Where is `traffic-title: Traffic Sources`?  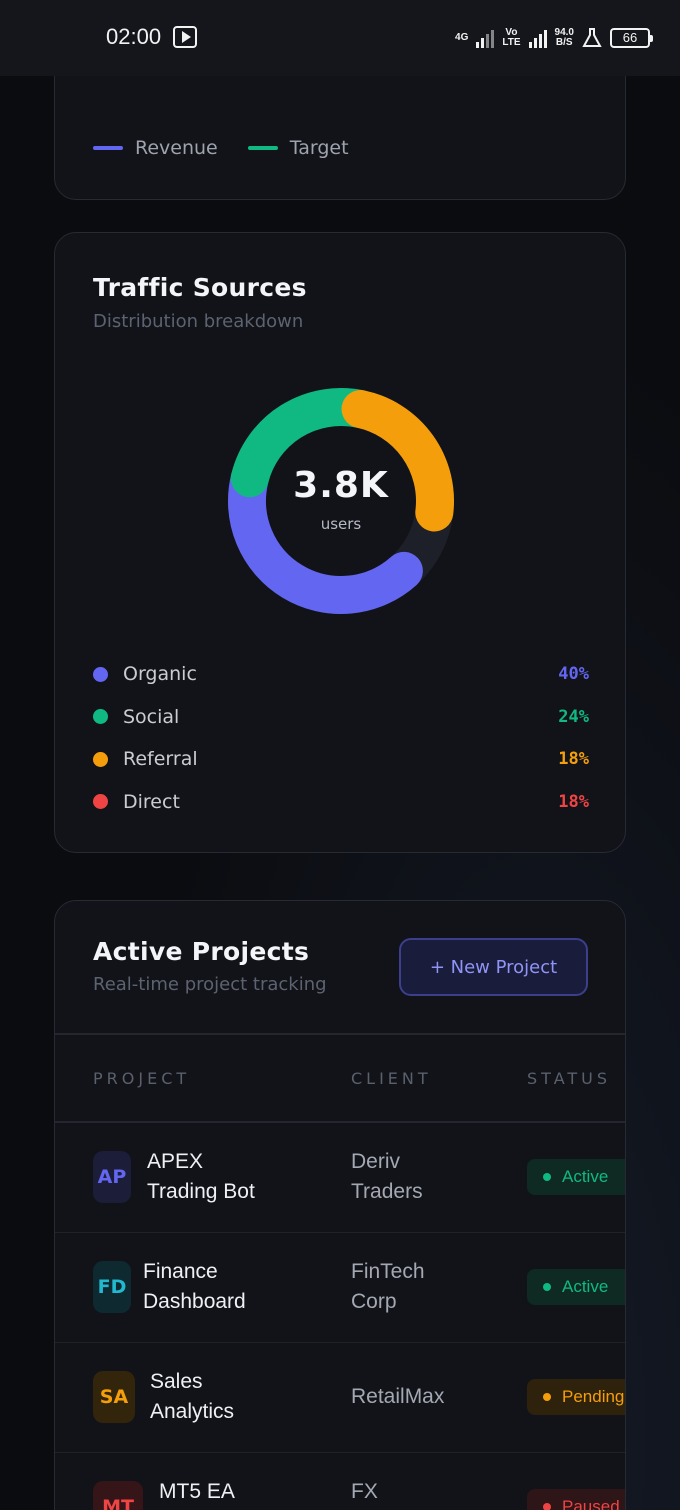 traffic-title: Traffic Sources is located at coordinates (200, 287).